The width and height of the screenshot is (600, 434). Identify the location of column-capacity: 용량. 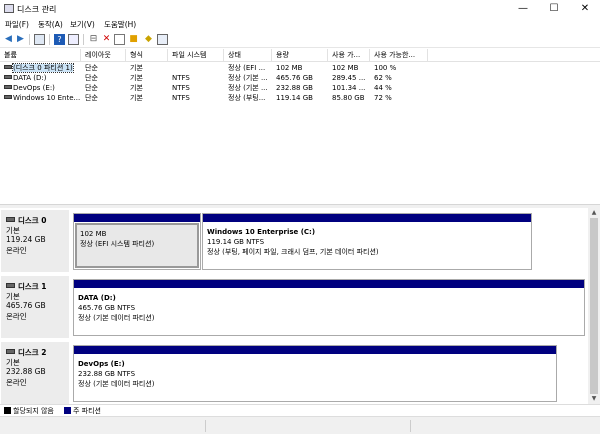
(300, 55).